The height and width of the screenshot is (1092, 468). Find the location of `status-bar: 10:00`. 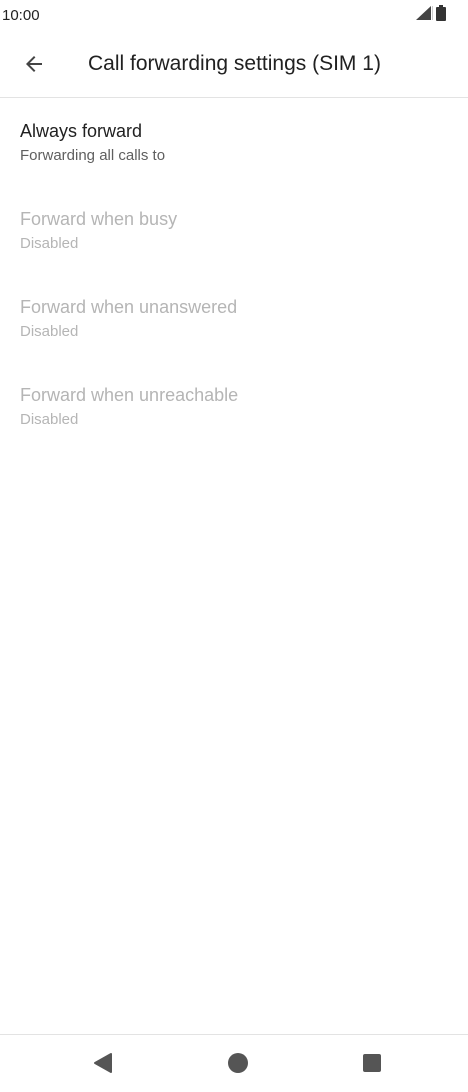

status-bar: 10:00 is located at coordinates (234, 16).